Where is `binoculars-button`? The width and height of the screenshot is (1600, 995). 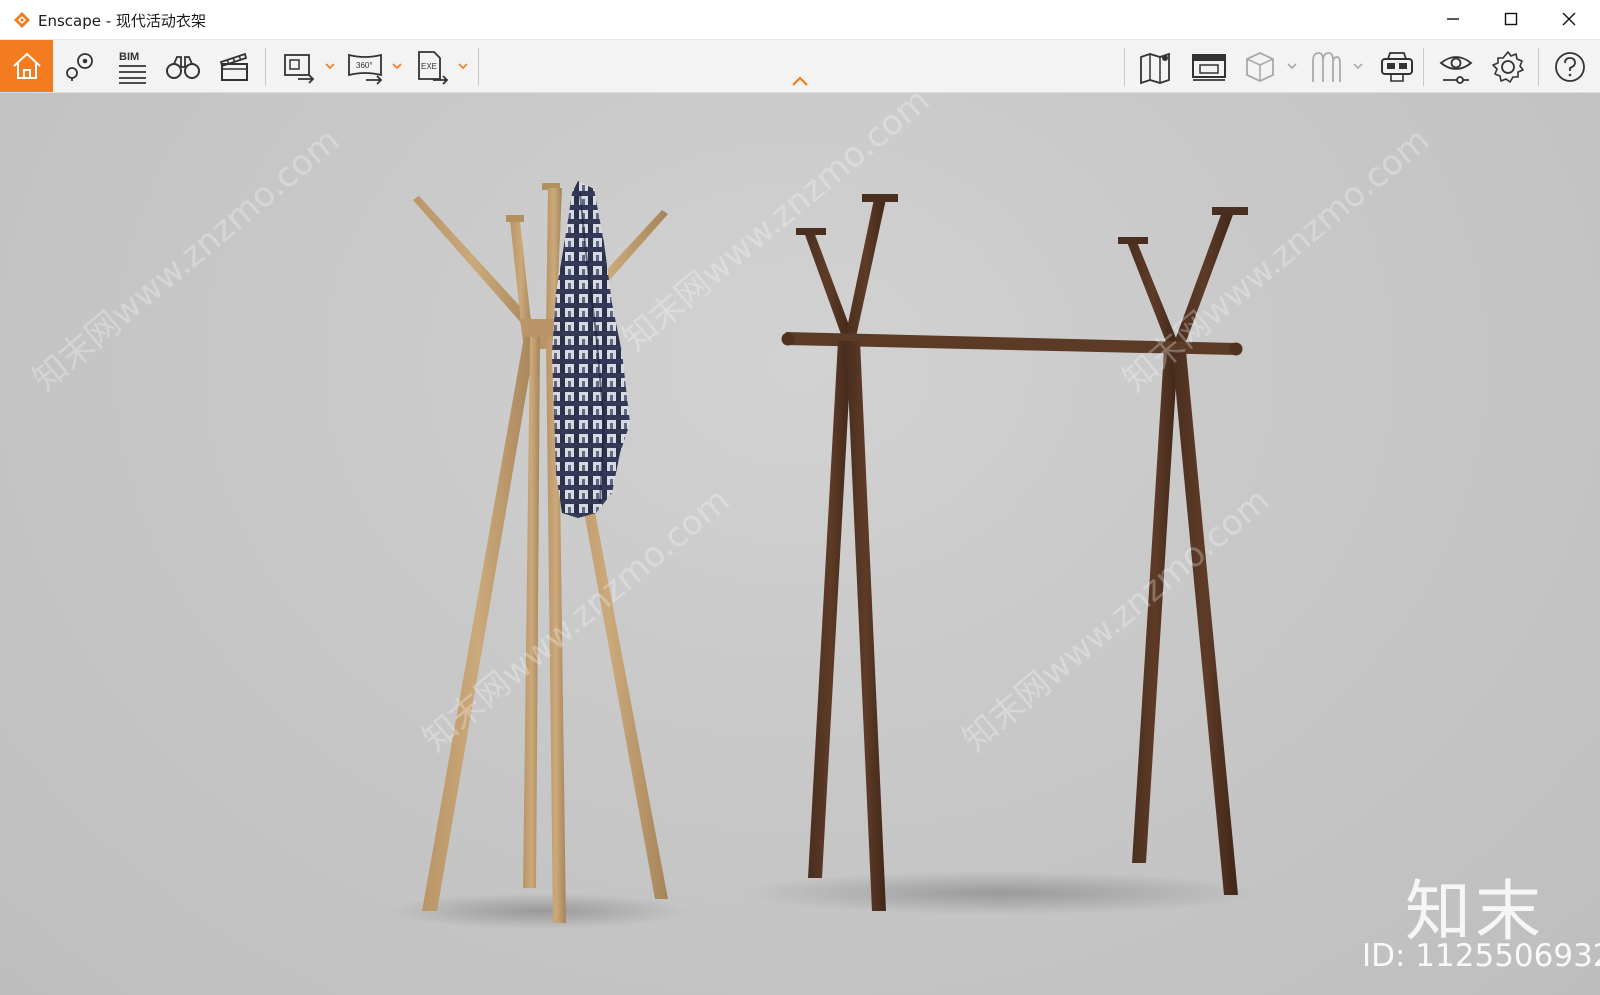
binoculars-button is located at coordinates (183, 66).